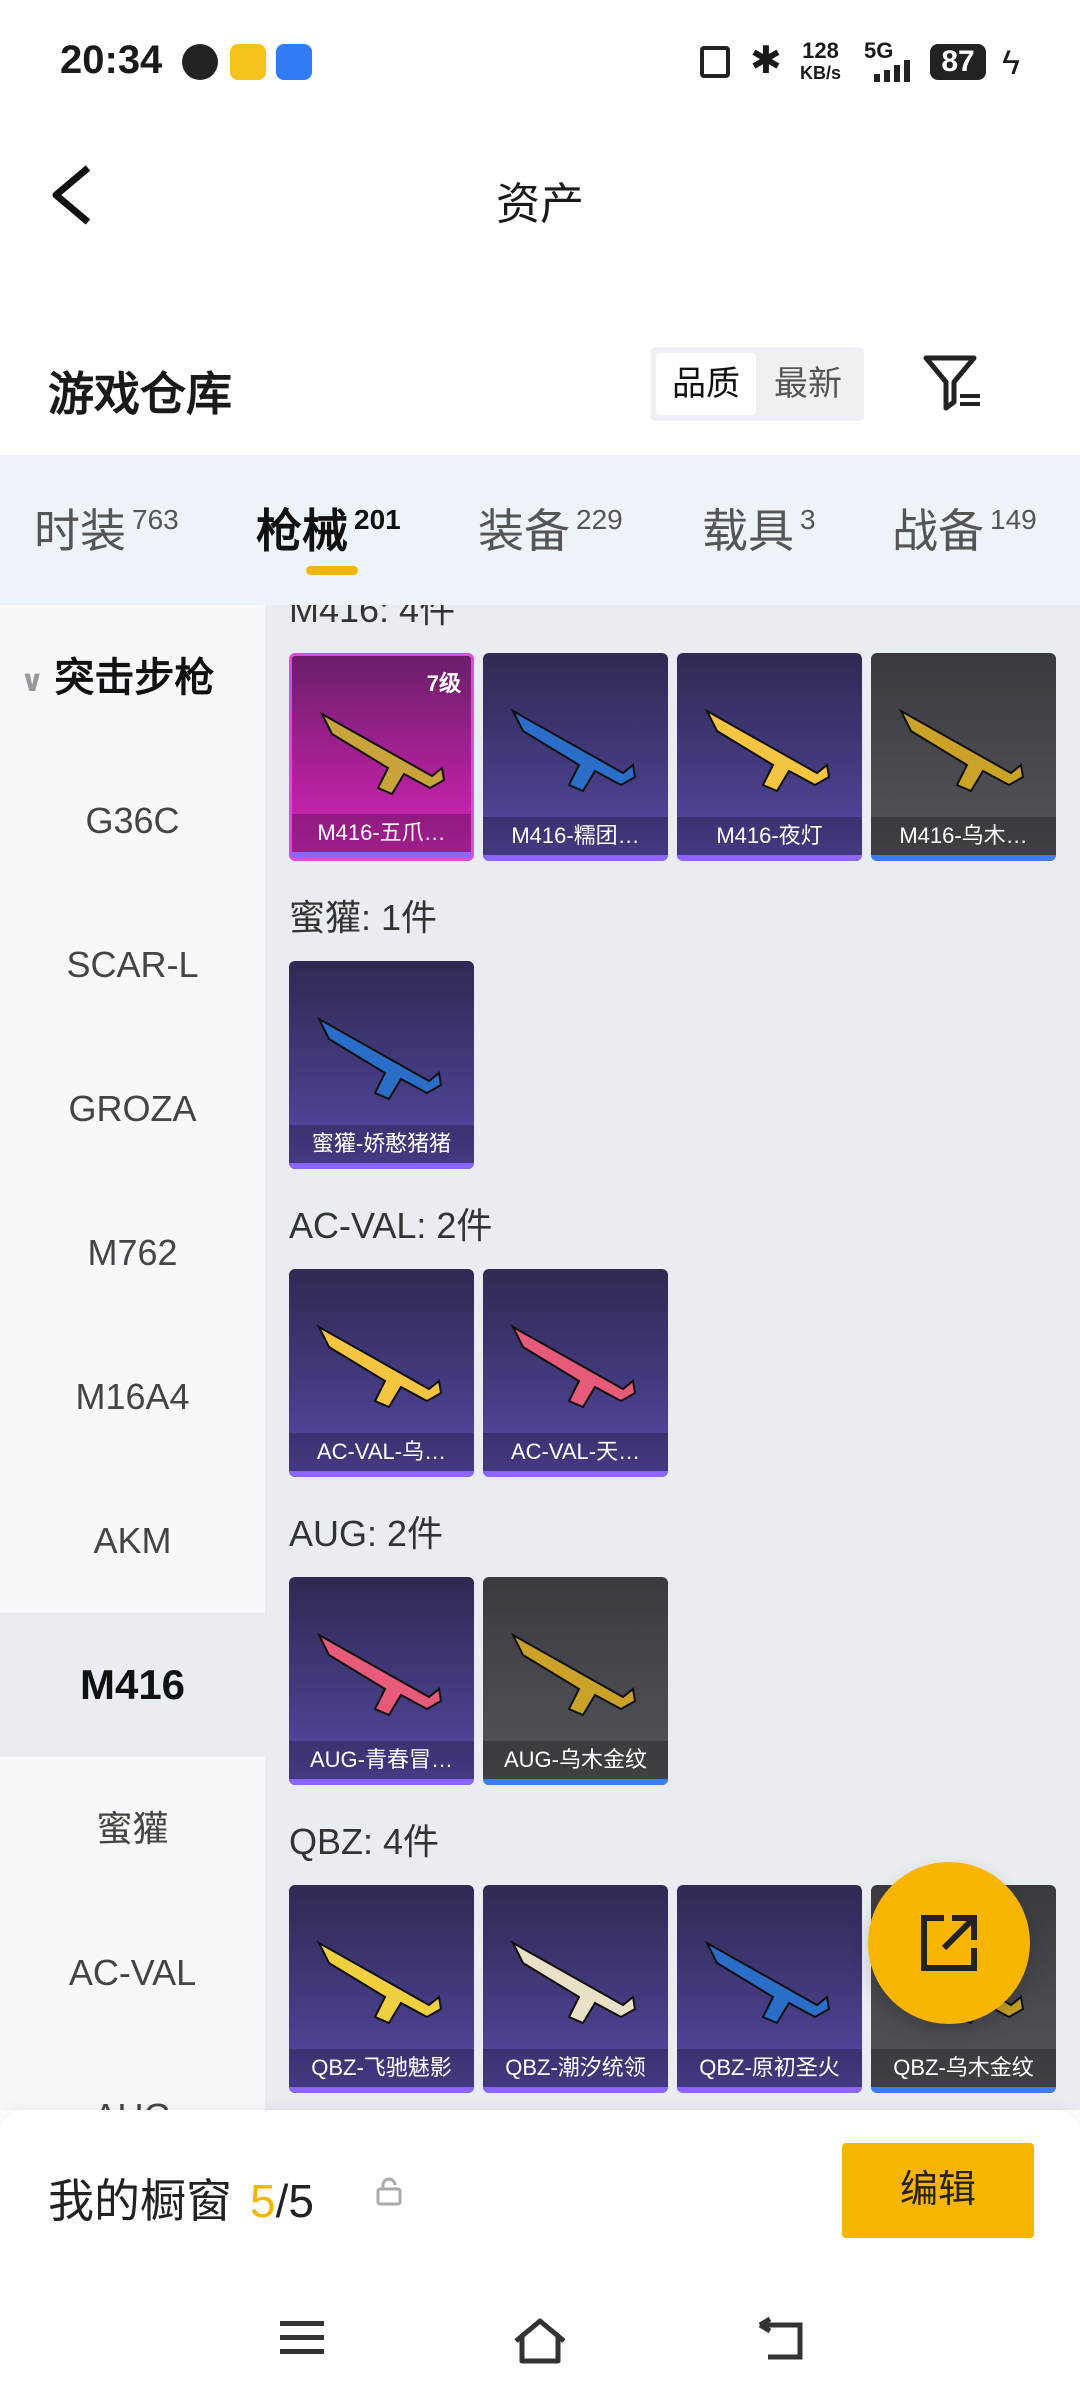 This screenshot has height=2400, width=1080. What do you see at coordinates (140, 394) in the screenshot?
I see `section-title: 游戏仓库` at bounding box center [140, 394].